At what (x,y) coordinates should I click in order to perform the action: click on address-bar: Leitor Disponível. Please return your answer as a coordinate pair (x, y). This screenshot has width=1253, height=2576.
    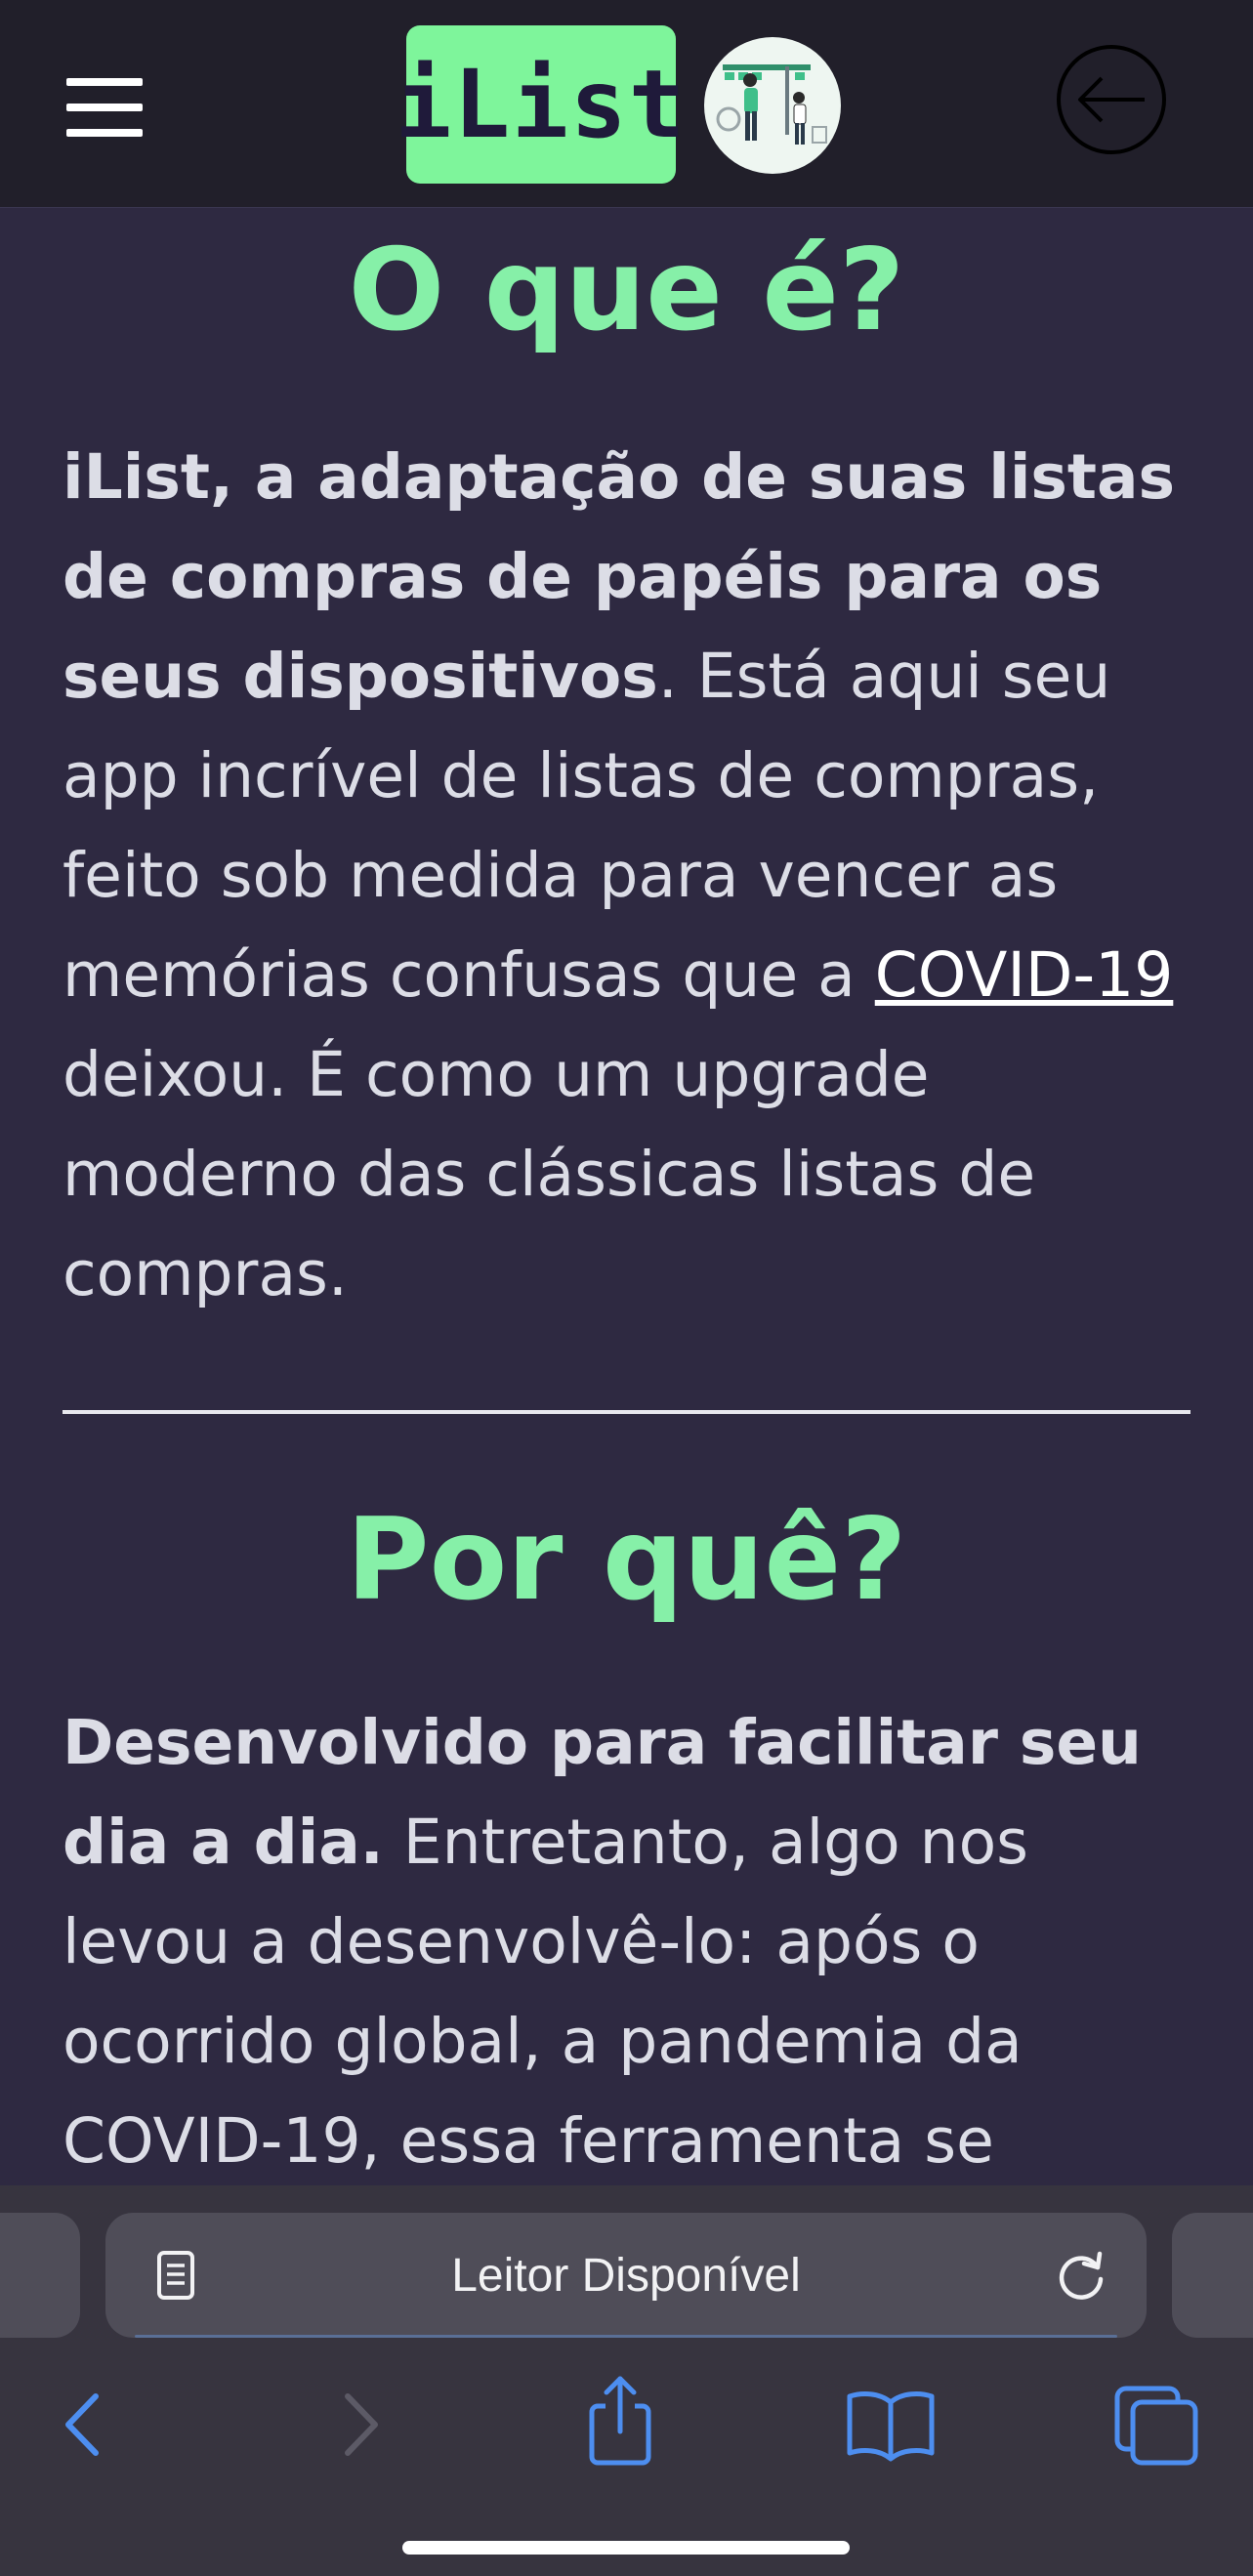
    Looking at the image, I should click on (626, 2275).